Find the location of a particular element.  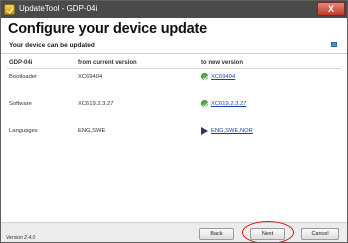

current-version-column-header: from current version is located at coordinates (107, 63).